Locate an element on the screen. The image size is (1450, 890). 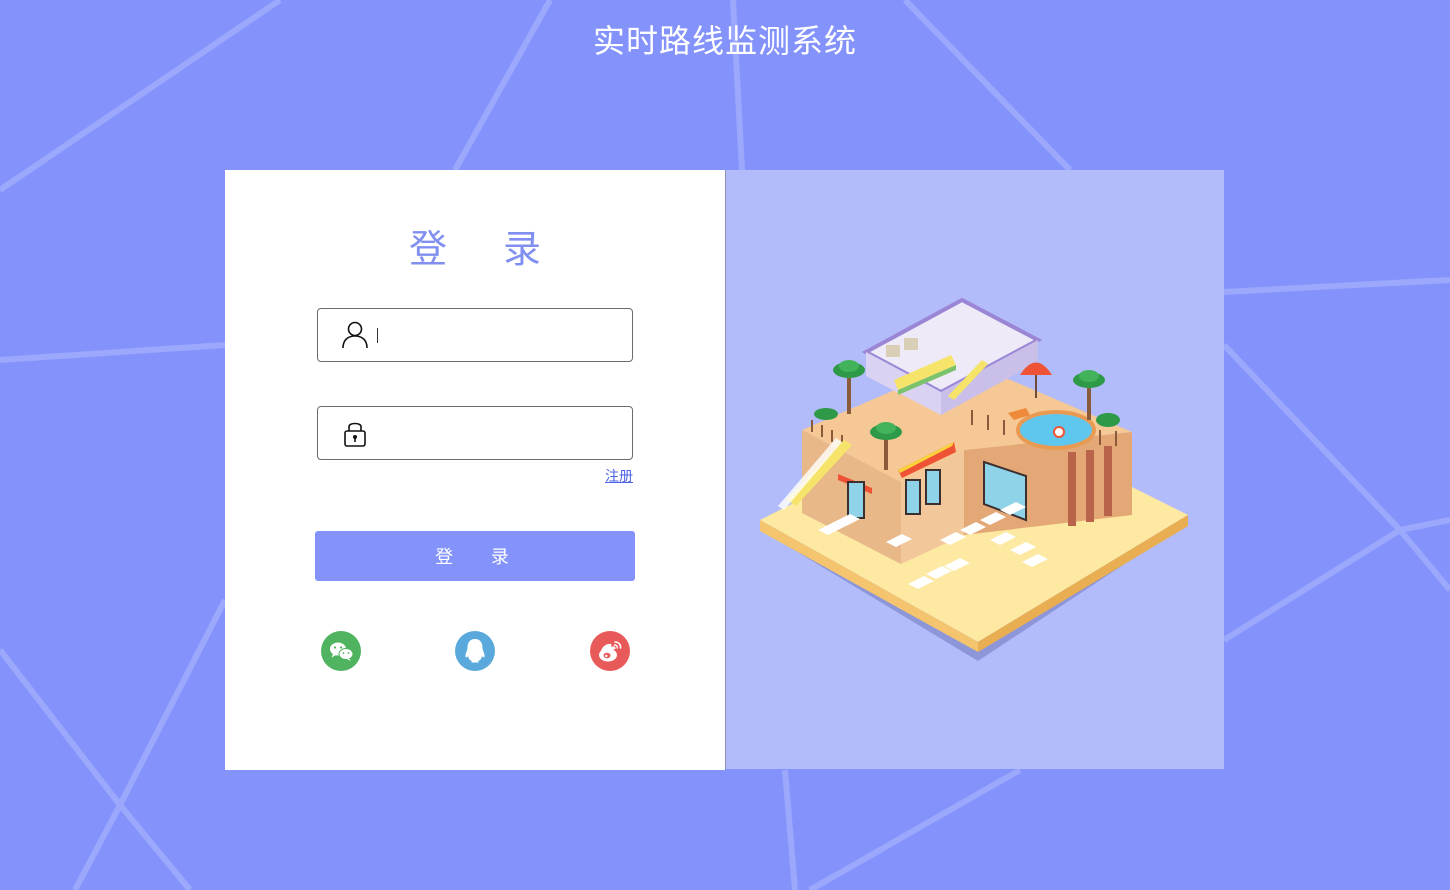
login-button: 登 录 is located at coordinates (475, 556).